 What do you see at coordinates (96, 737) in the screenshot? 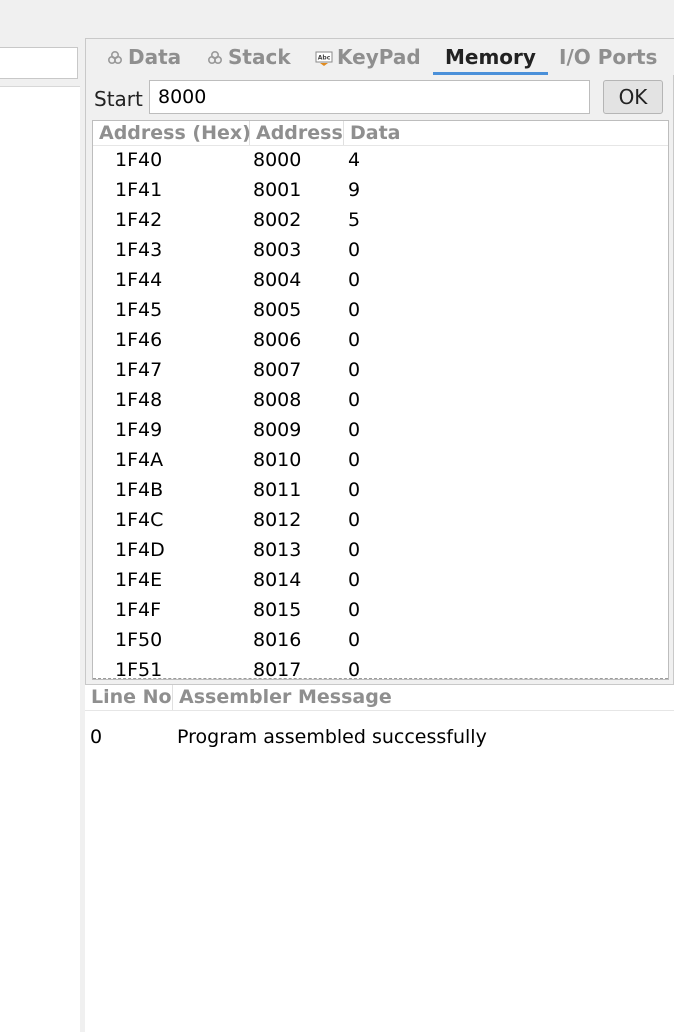
I see `message-line-no: 0` at bounding box center [96, 737].